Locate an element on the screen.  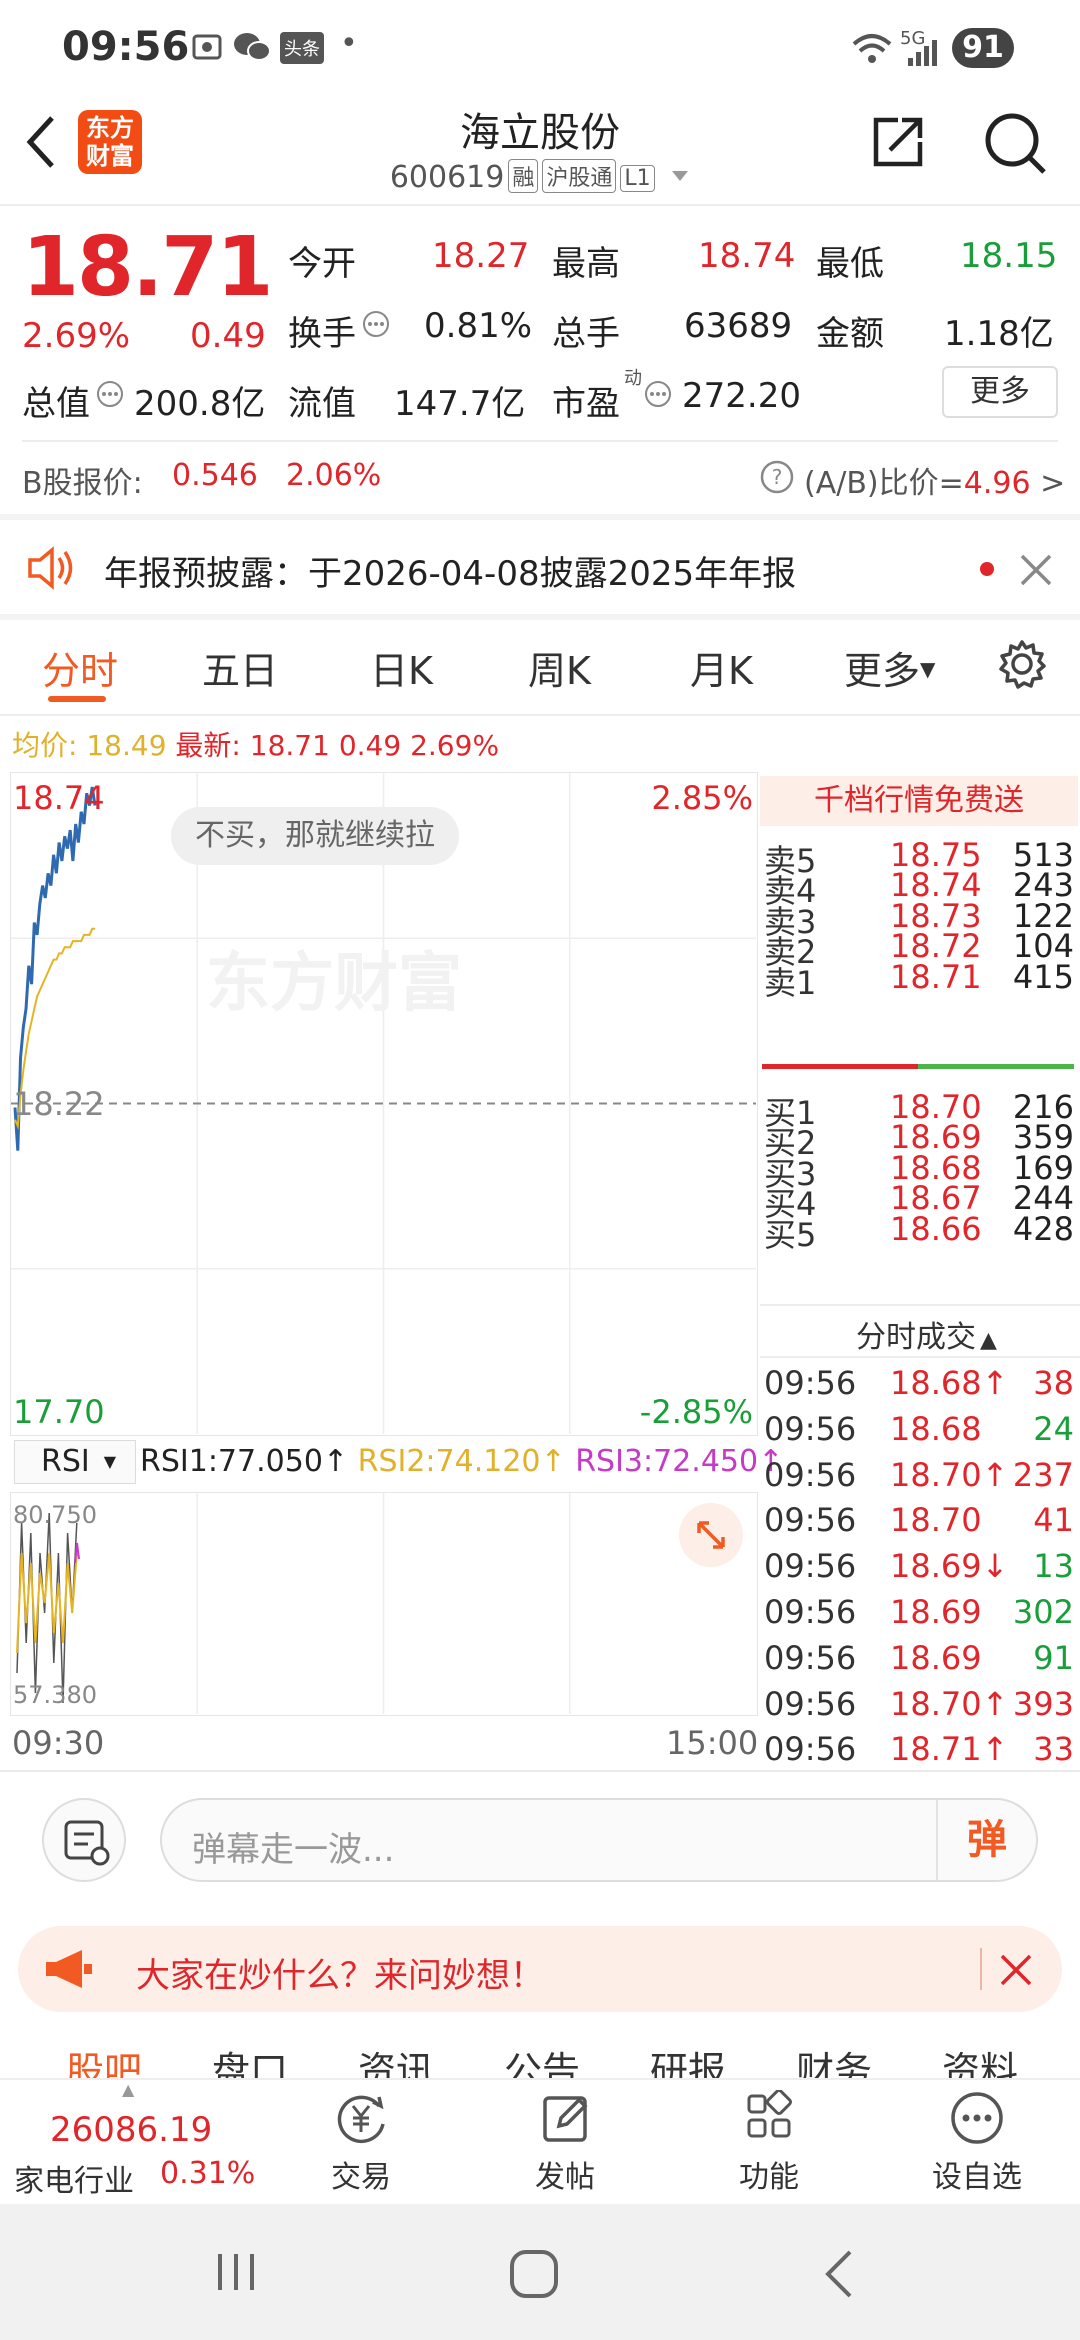
share-icon is located at coordinates (898, 144).